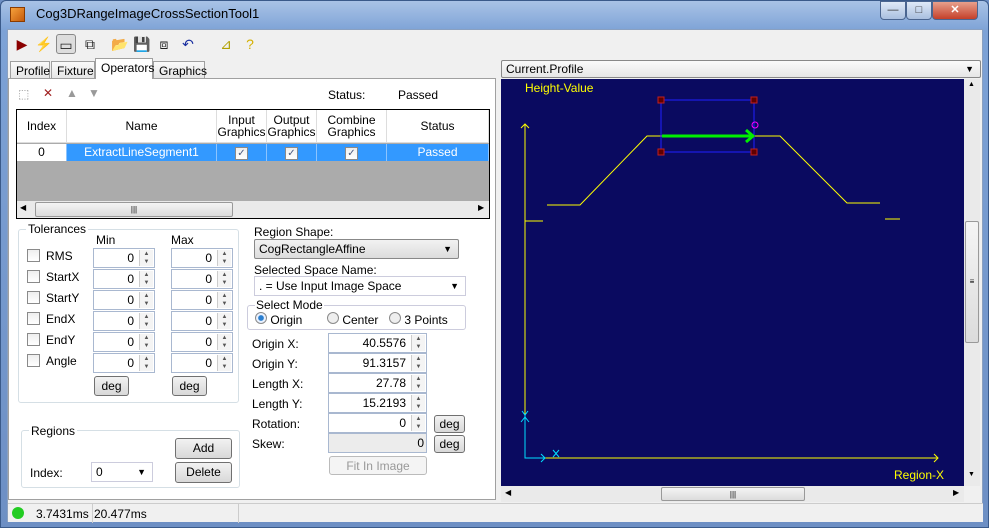  What do you see at coordinates (189, 386) in the screenshot?
I see `max-deg-button: deg` at bounding box center [189, 386].